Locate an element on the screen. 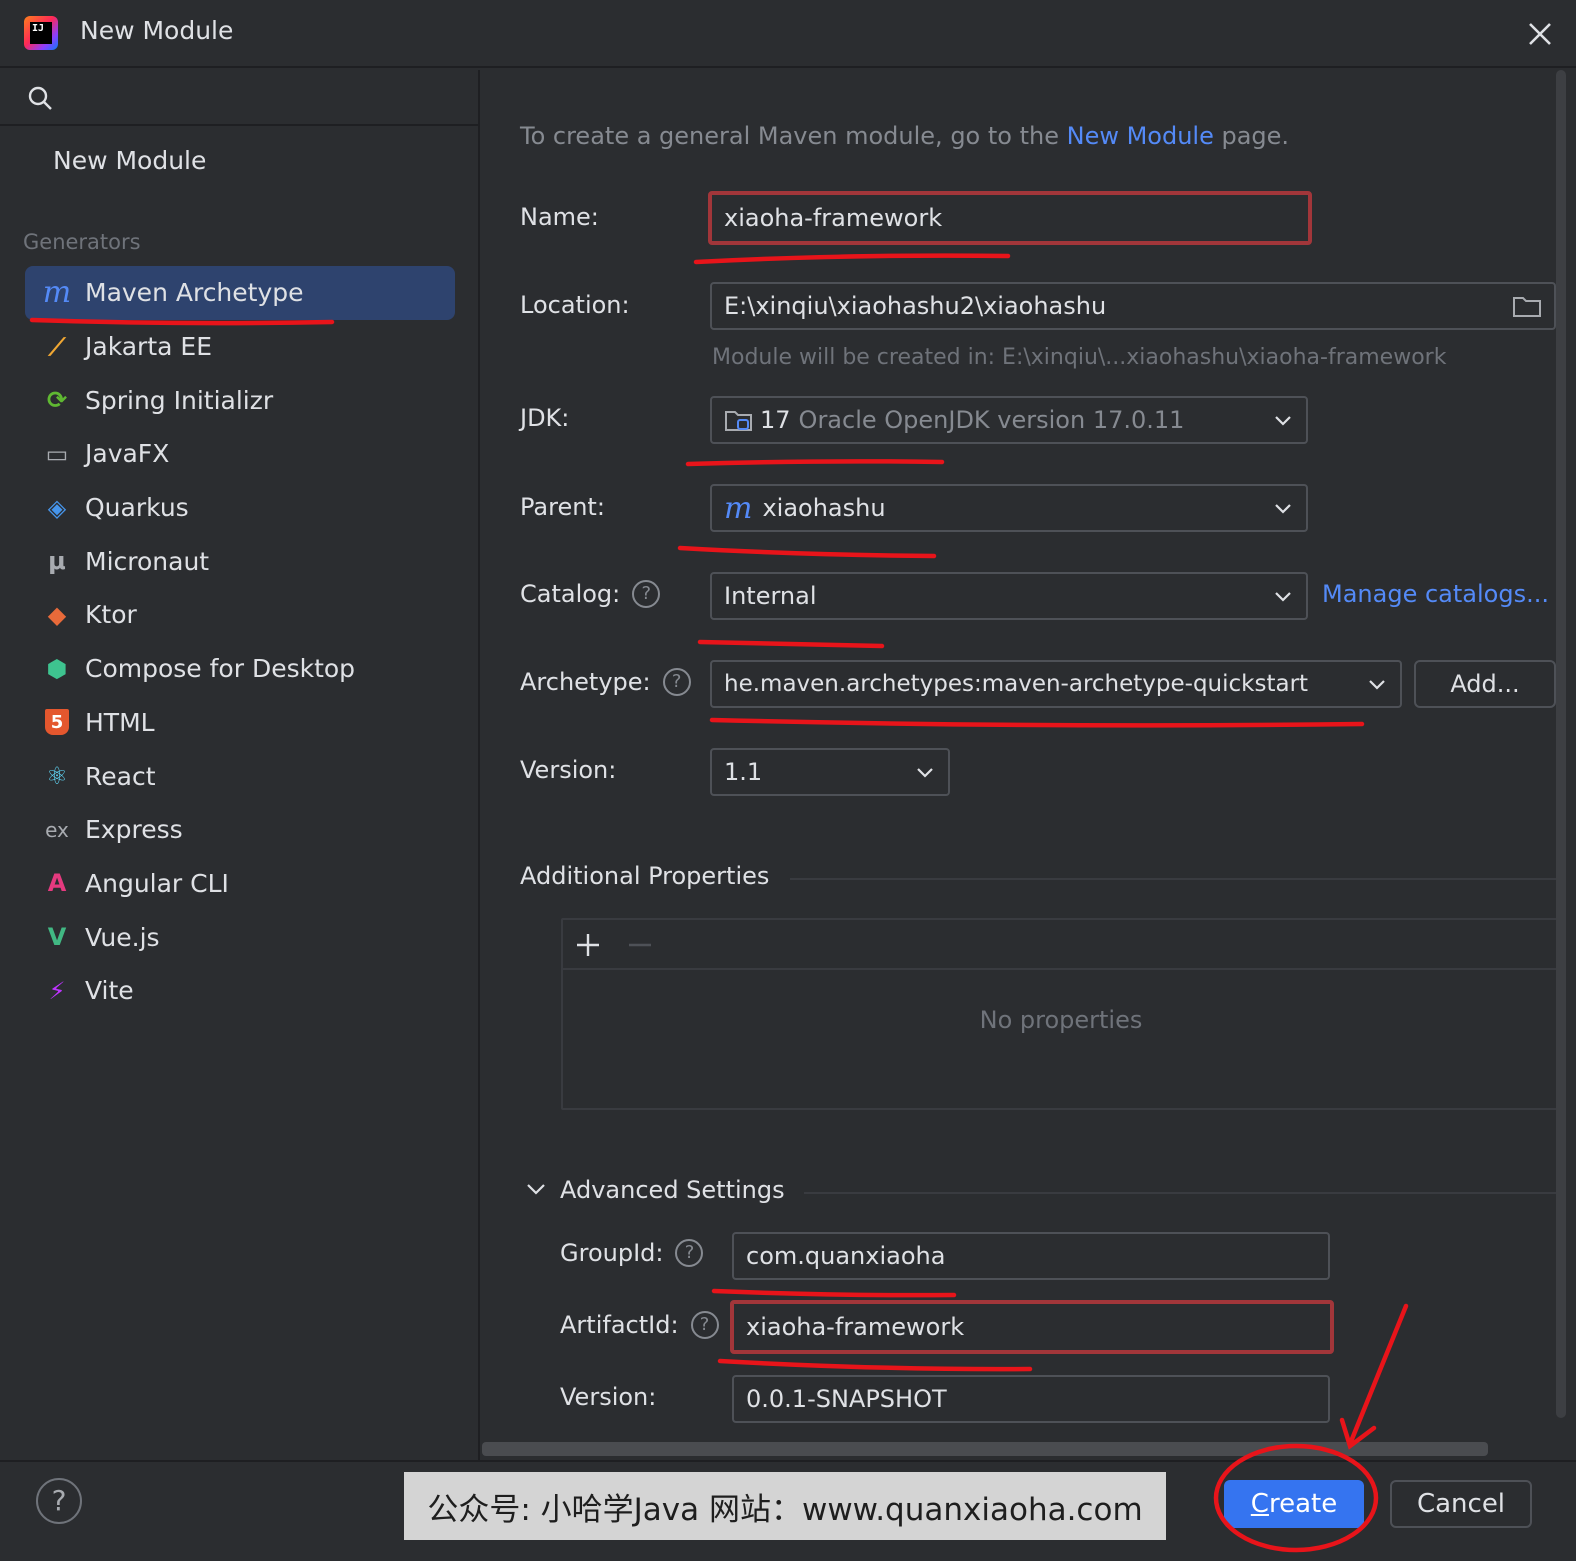 The width and height of the screenshot is (1576, 1561). catalog-label: Catalog:? is located at coordinates (590, 594).